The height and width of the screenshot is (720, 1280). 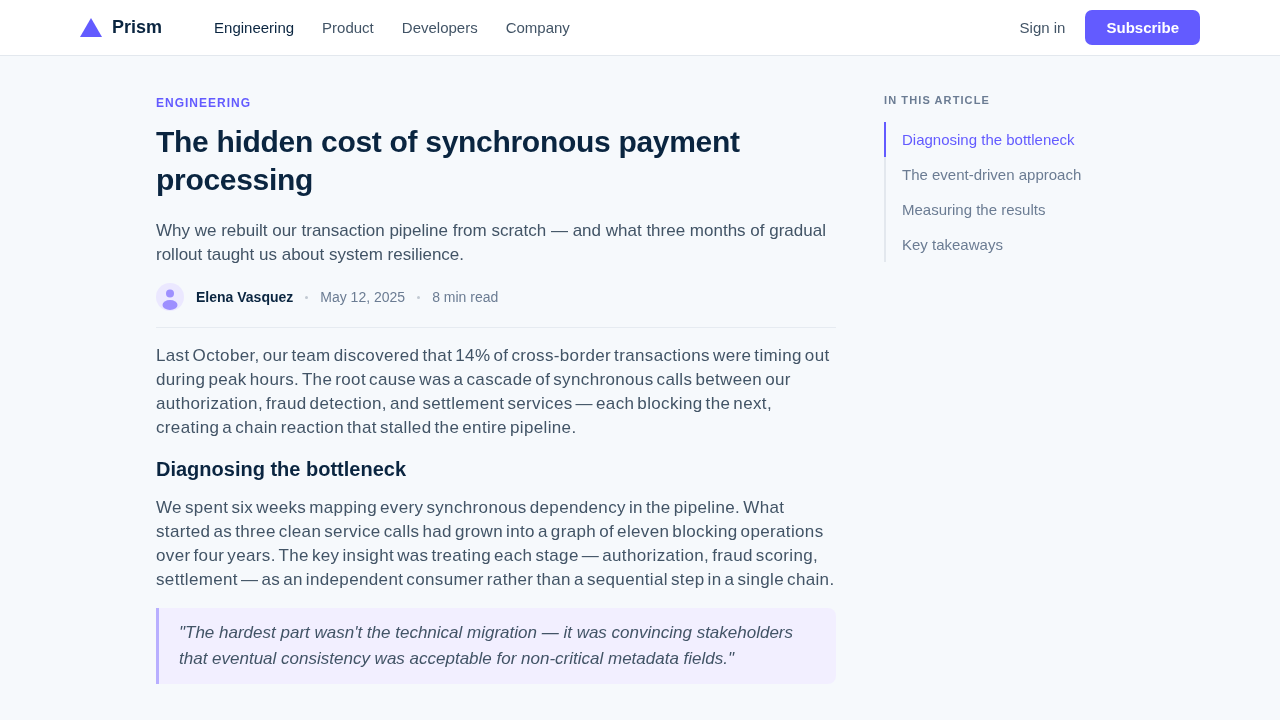 What do you see at coordinates (204, 103) in the screenshot?
I see `category-label: ENGINEERING` at bounding box center [204, 103].